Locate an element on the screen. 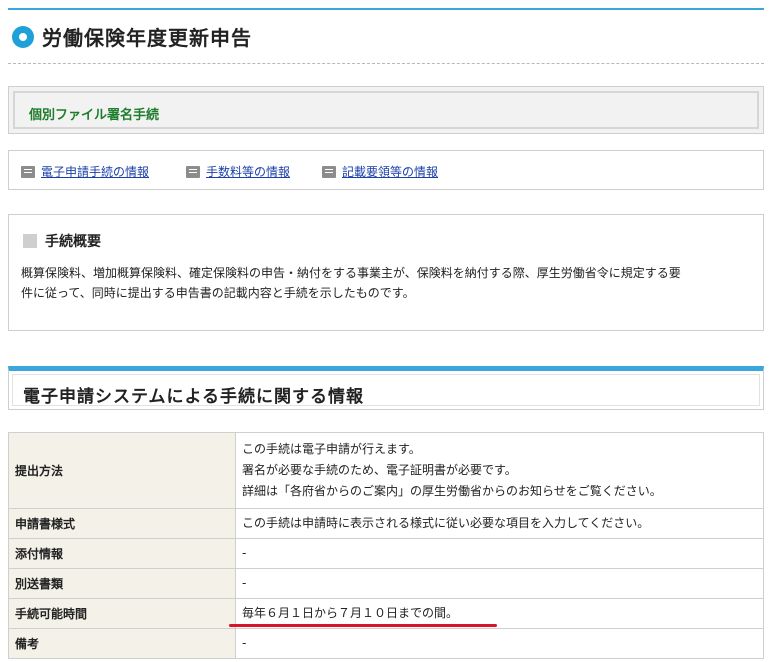  e-application-section-title: 電子申請システムによる手続に関する情報 is located at coordinates (193, 397).